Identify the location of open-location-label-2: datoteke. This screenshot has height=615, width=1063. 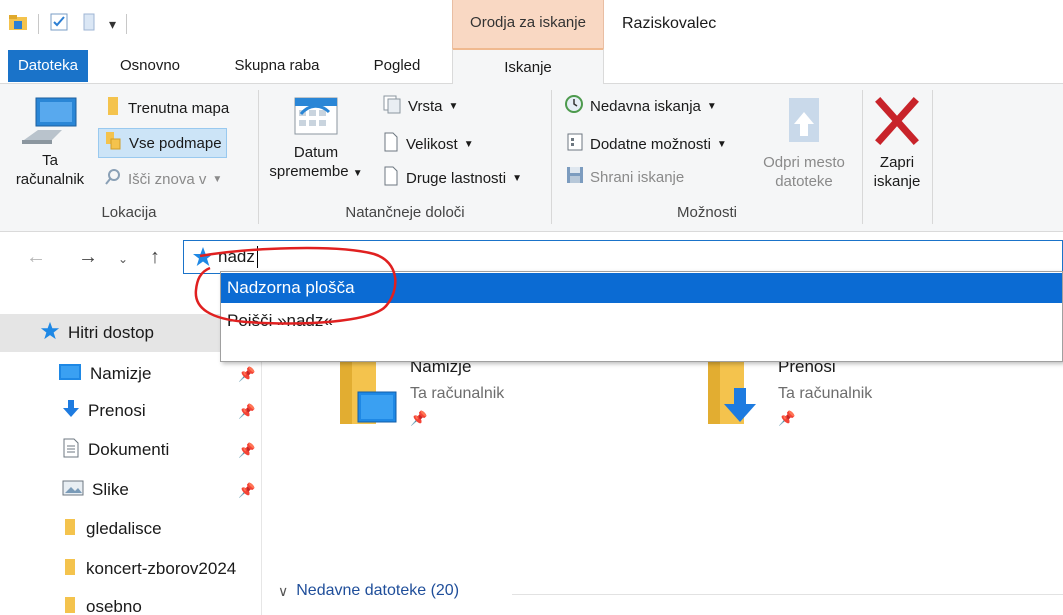
(804, 181).